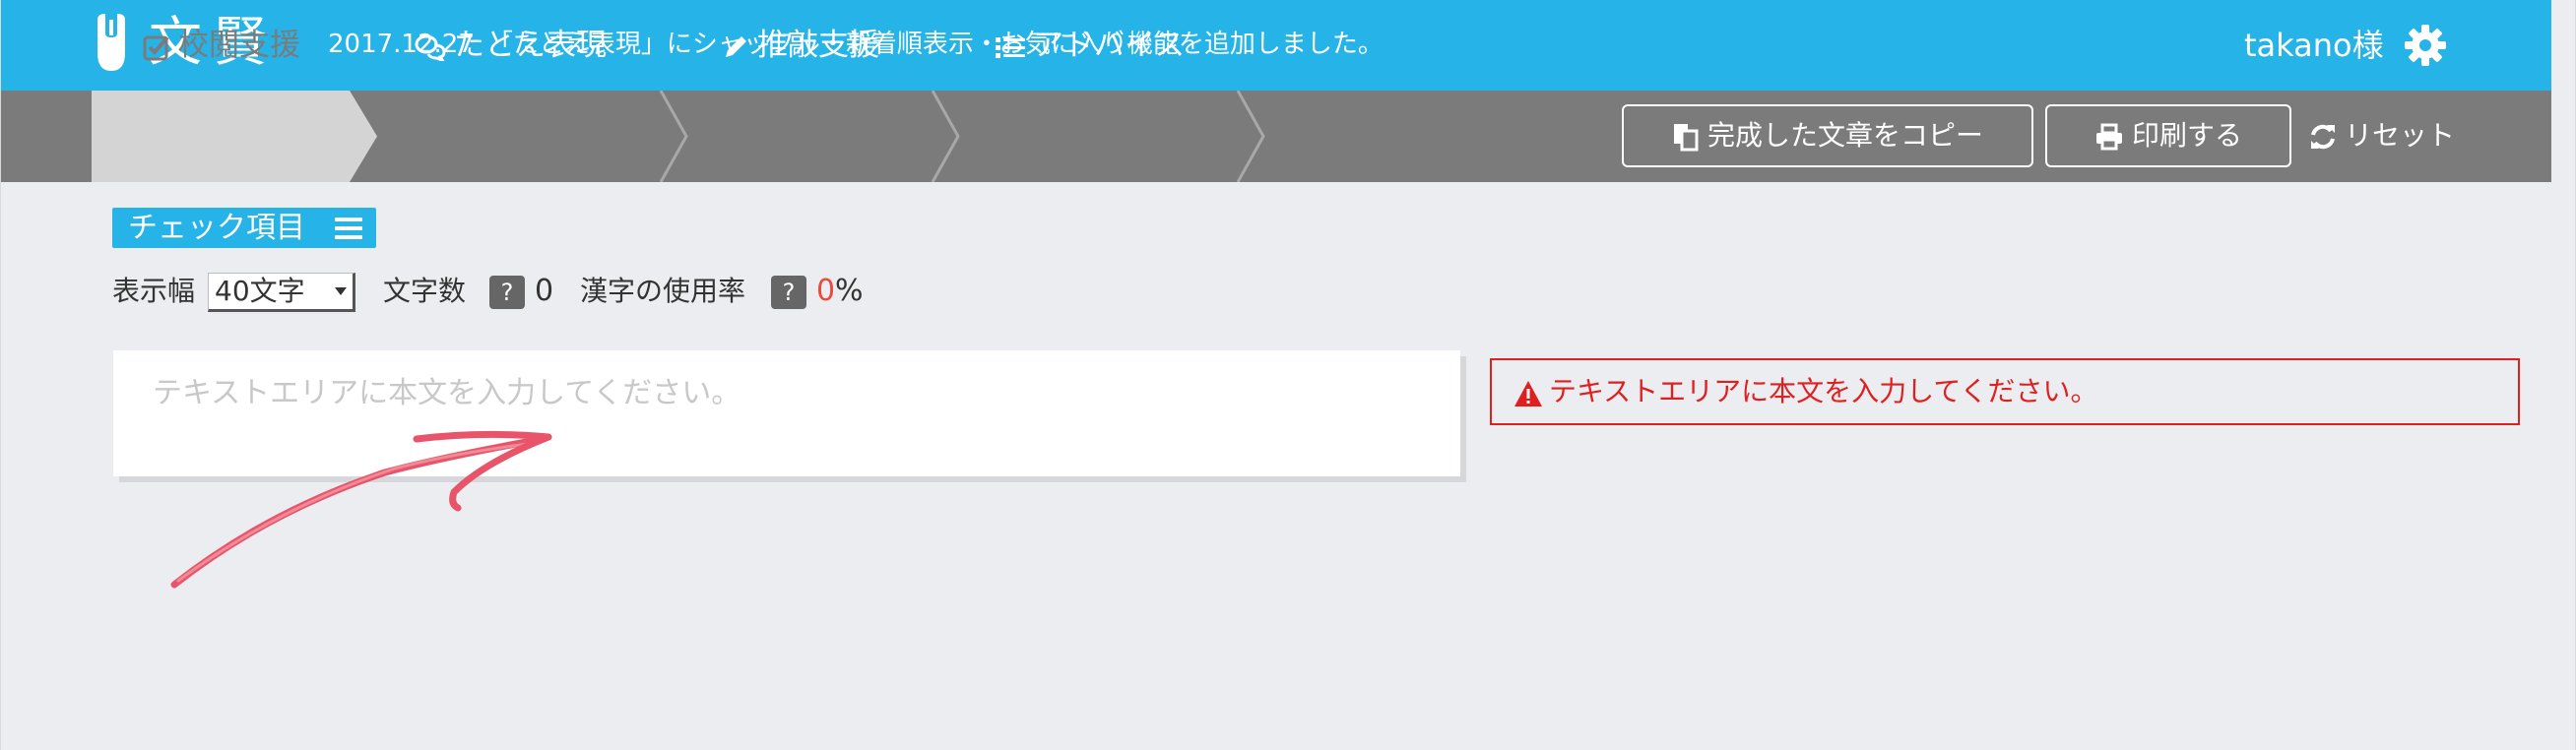 Image resolution: width=2576 pixels, height=750 pixels. What do you see at coordinates (111, 42) in the screenshot?
I see `logo-icon` at bounding box center [111, 42].